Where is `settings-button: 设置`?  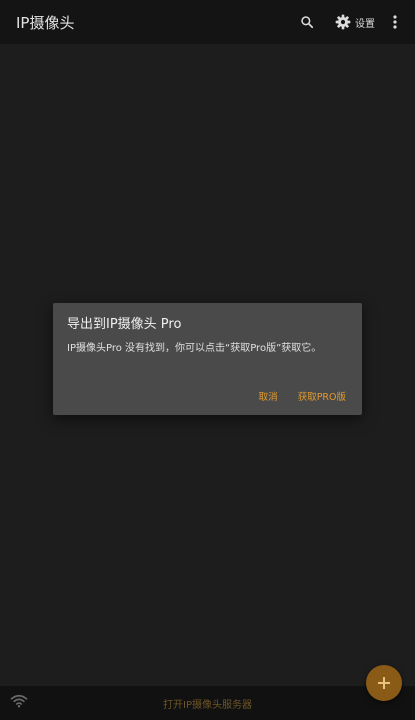
settings-button: 设置 is located at coordinates (355, 22).